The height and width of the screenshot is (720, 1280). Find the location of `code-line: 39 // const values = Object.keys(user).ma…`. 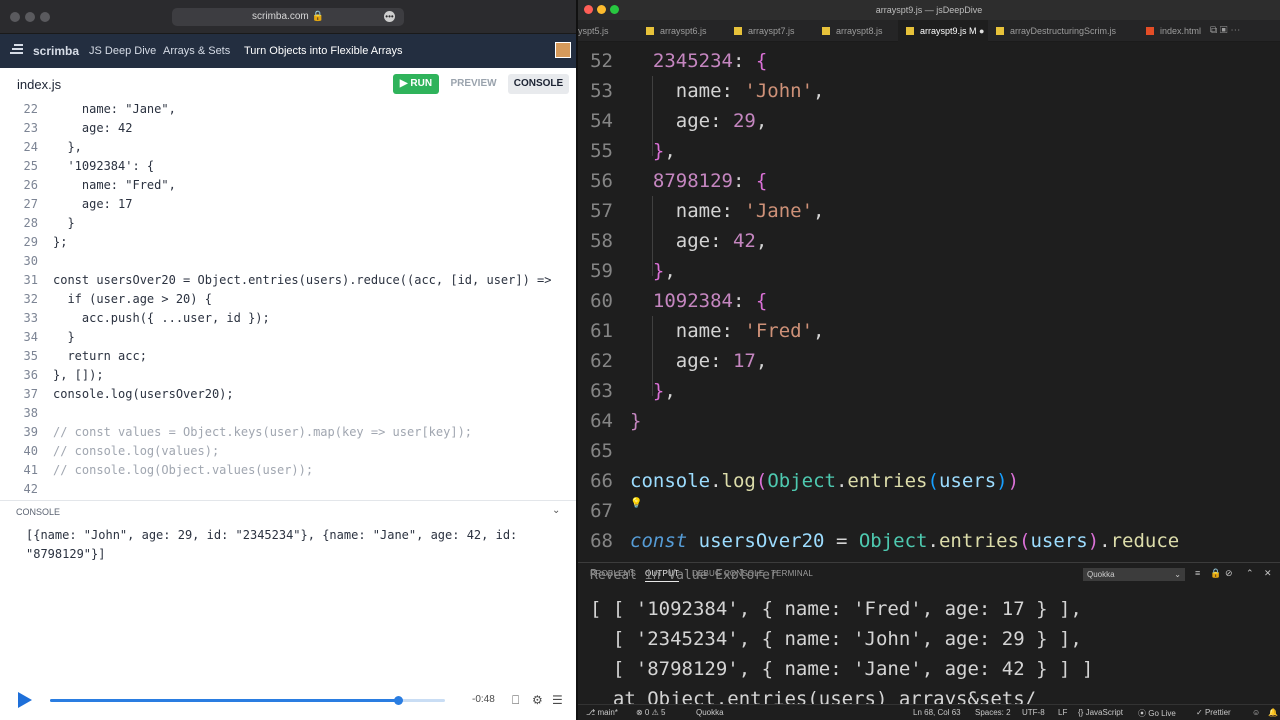

code-line: 39 // const values = Object.keys(user).ma… is located at coordinates (288, 432).